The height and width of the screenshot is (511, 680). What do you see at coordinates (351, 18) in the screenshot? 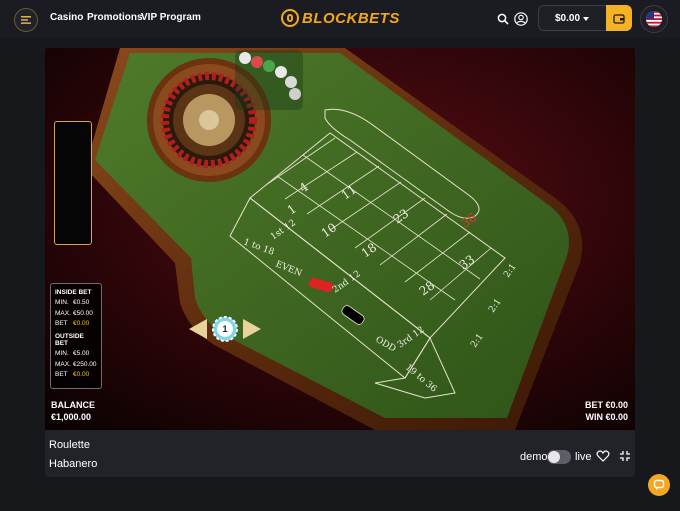
I see `logo-text: BLOCKBETS` at bounding box center [351, 18].